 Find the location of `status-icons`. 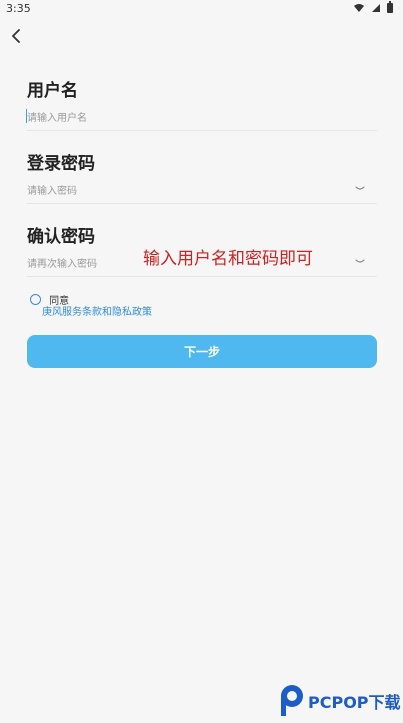

status-icons is located at coordinates (373, 7).